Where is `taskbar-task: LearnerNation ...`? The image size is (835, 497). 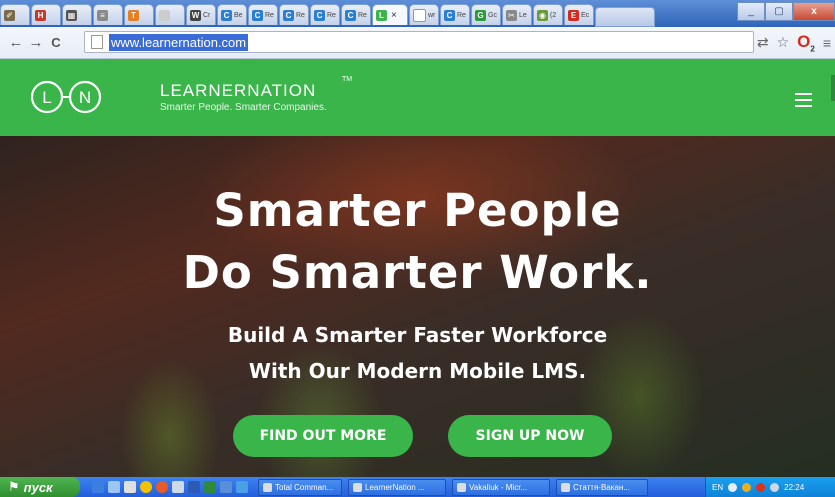 taskbar-task: LearnerNation ... is located at coordinates (397, 487).